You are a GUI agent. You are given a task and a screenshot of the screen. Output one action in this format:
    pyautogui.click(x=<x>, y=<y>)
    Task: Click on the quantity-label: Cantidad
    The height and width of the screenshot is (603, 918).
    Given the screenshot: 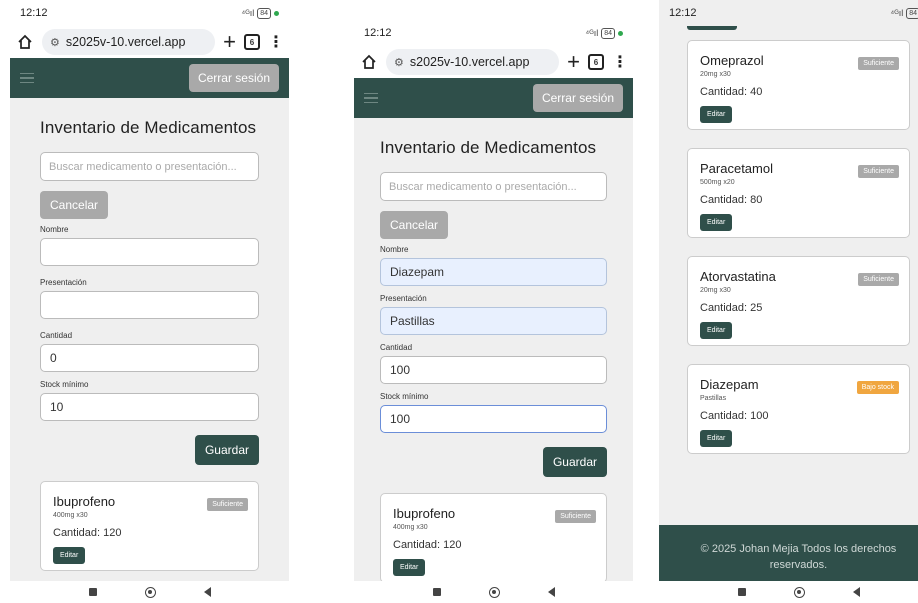 What is the action you would take?
    pyautogui.click(x=396, y=347)
    